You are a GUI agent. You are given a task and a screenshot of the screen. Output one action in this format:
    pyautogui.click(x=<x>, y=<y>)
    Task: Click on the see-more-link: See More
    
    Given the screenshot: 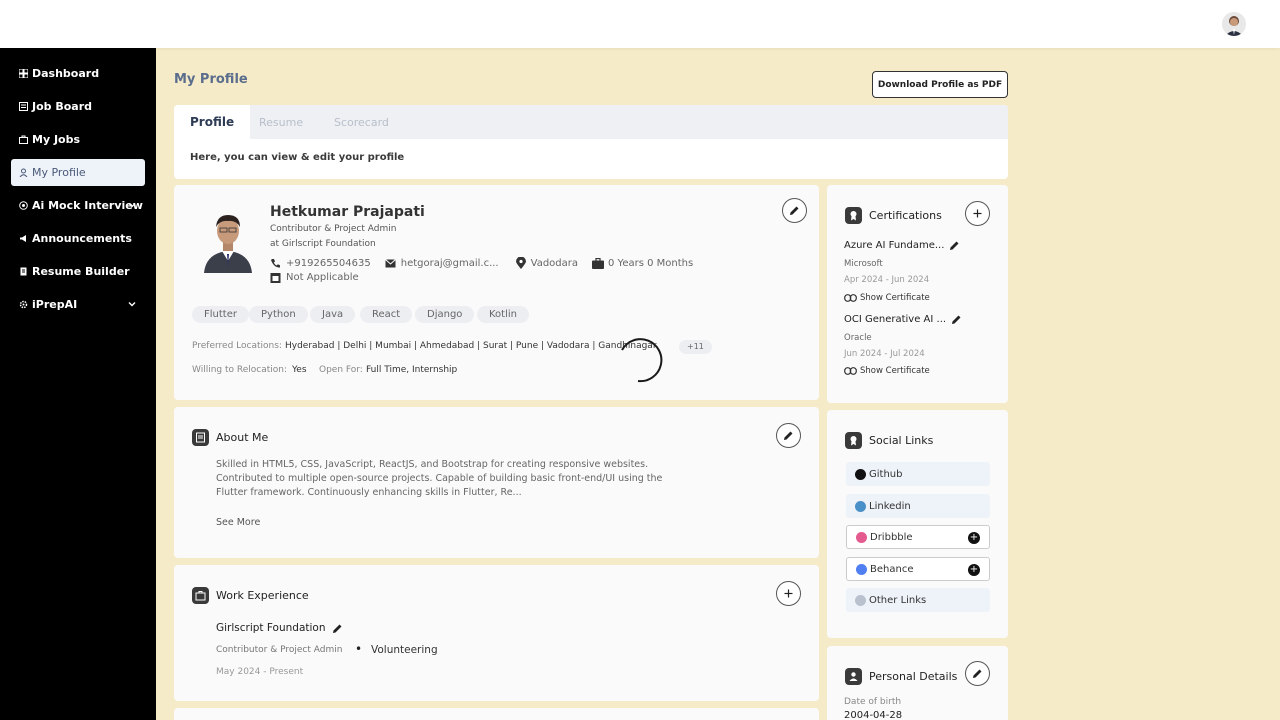 What is the action you would take?
    pyautogui.click(x=238, y=522)
    